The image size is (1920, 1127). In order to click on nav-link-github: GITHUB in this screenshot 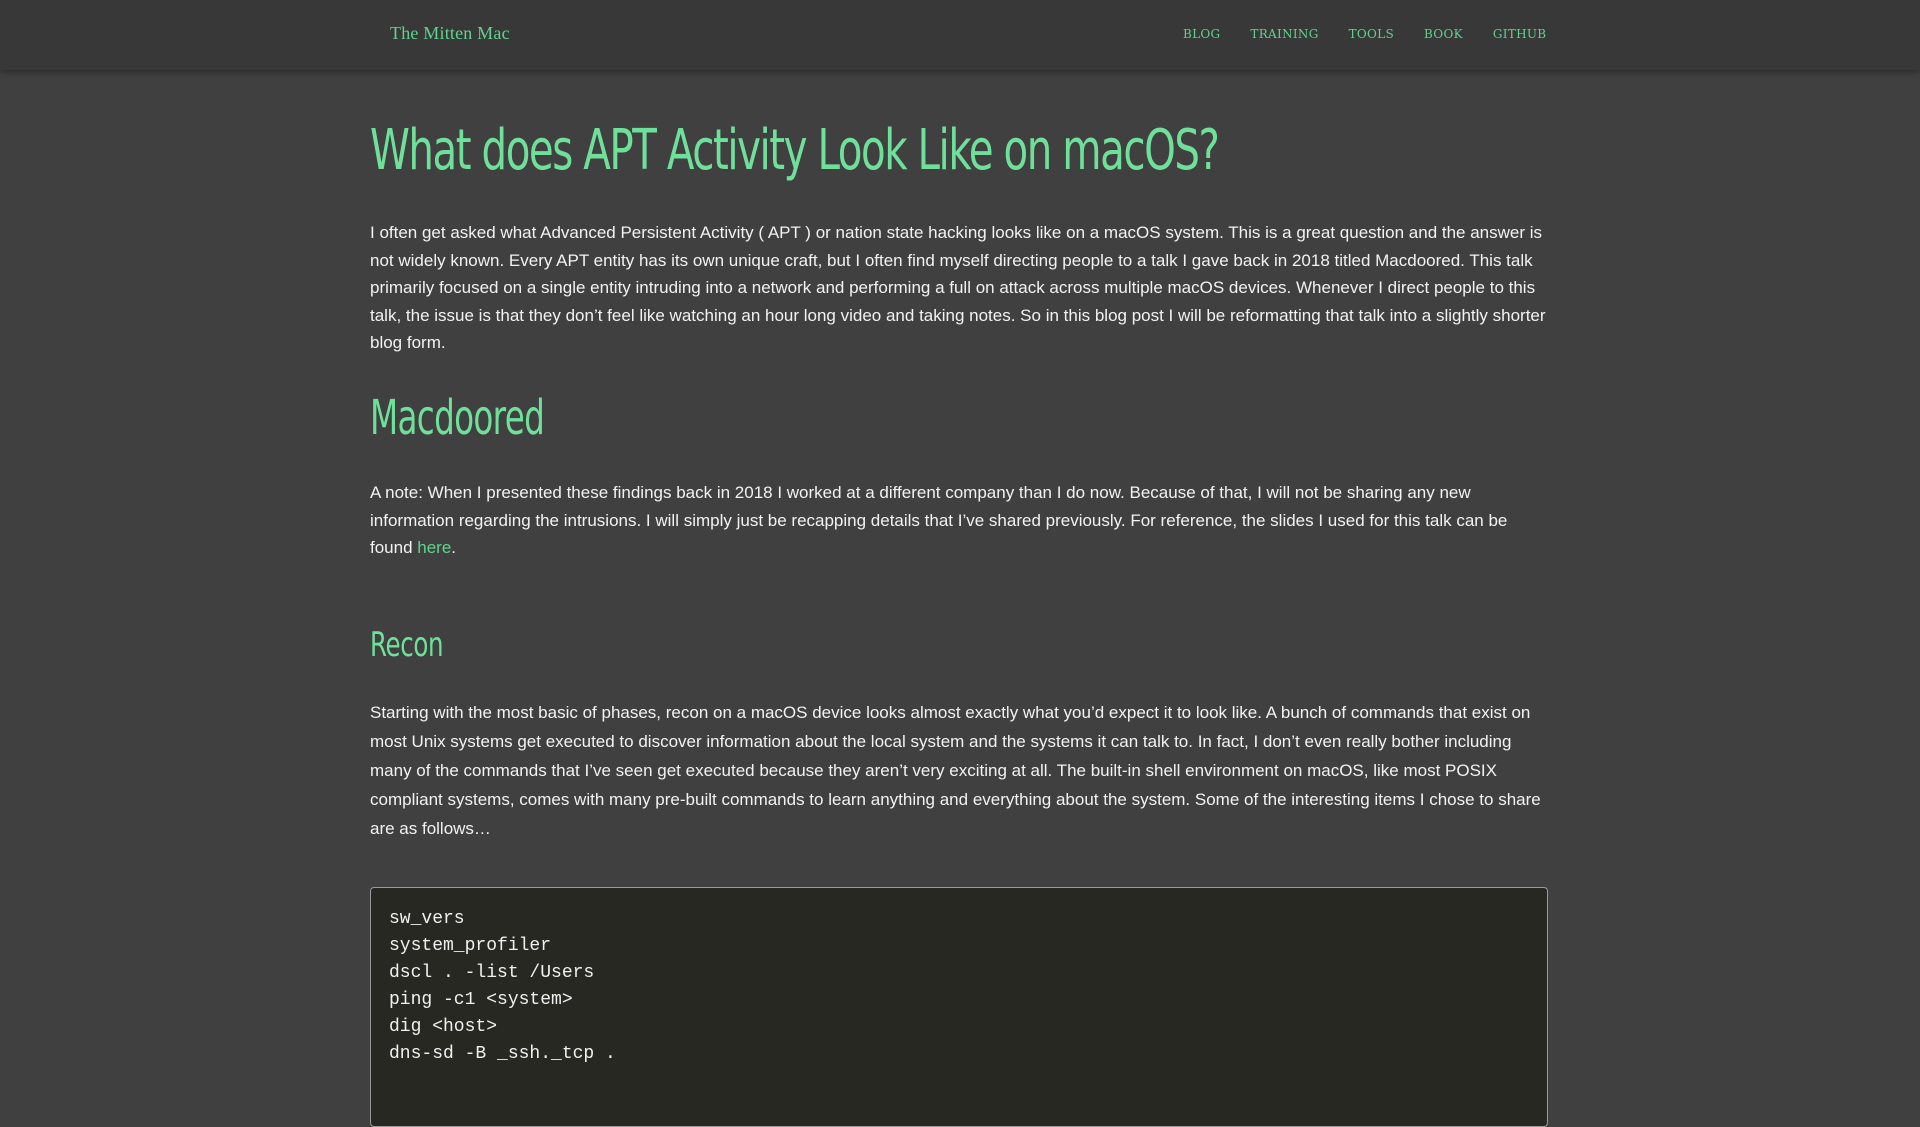, I will do `click(1520, 34)`.